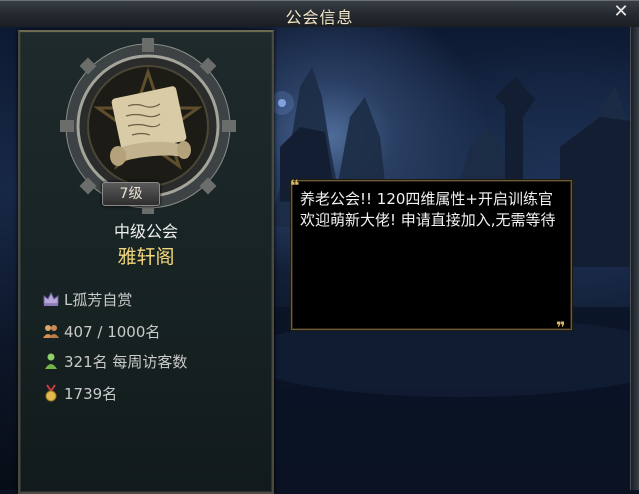 This screenshot has width=639, height=494. What do you see at coordinates (428, 209) in the screenshot?
I see `guild-notice-text: 养老公会!! 120四维属性+开启训练官 欢迎萌新大佬! 申请直接加入,无需等待` at bounding box center [428, 209].